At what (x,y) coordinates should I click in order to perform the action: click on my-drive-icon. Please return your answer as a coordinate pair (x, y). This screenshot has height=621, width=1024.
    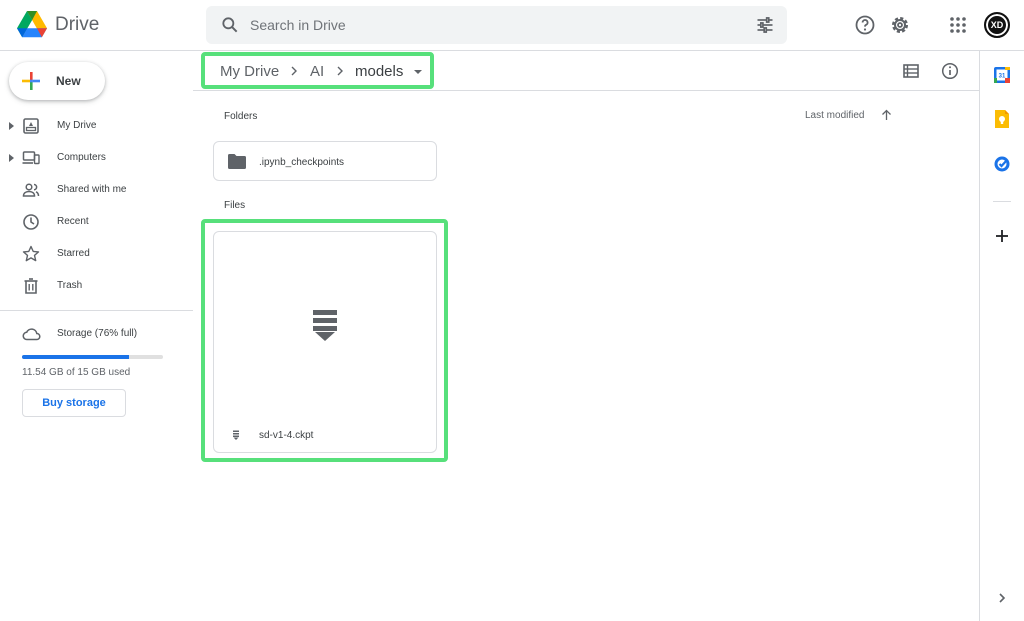
    Looking at the image, I should click on (31, 126).